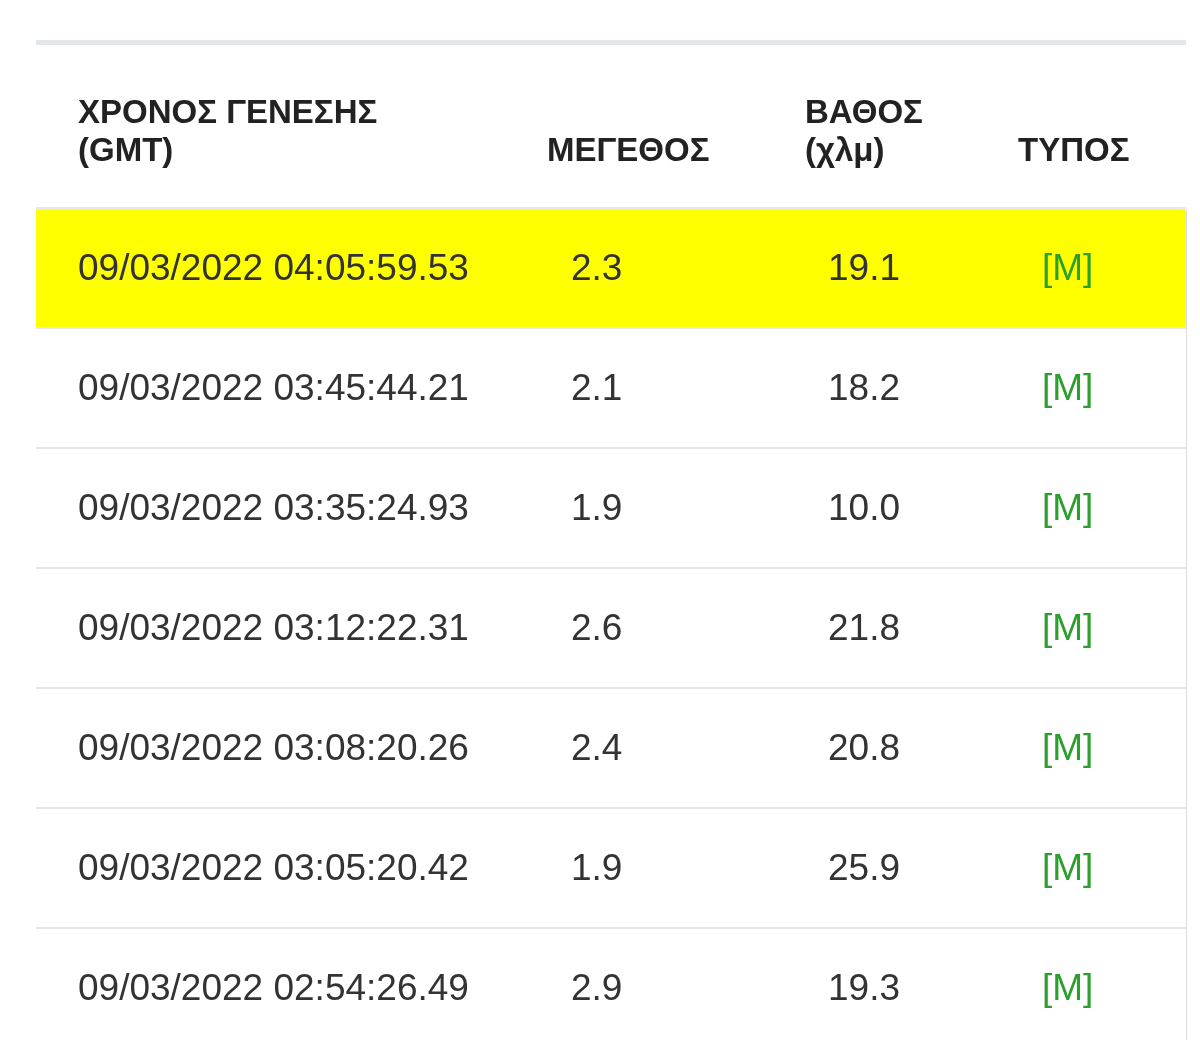  Describe the element at coordinates (283, 868) in the screenshot. I see `time-cell: 09/03/2022 03:05:20.42` at that location.